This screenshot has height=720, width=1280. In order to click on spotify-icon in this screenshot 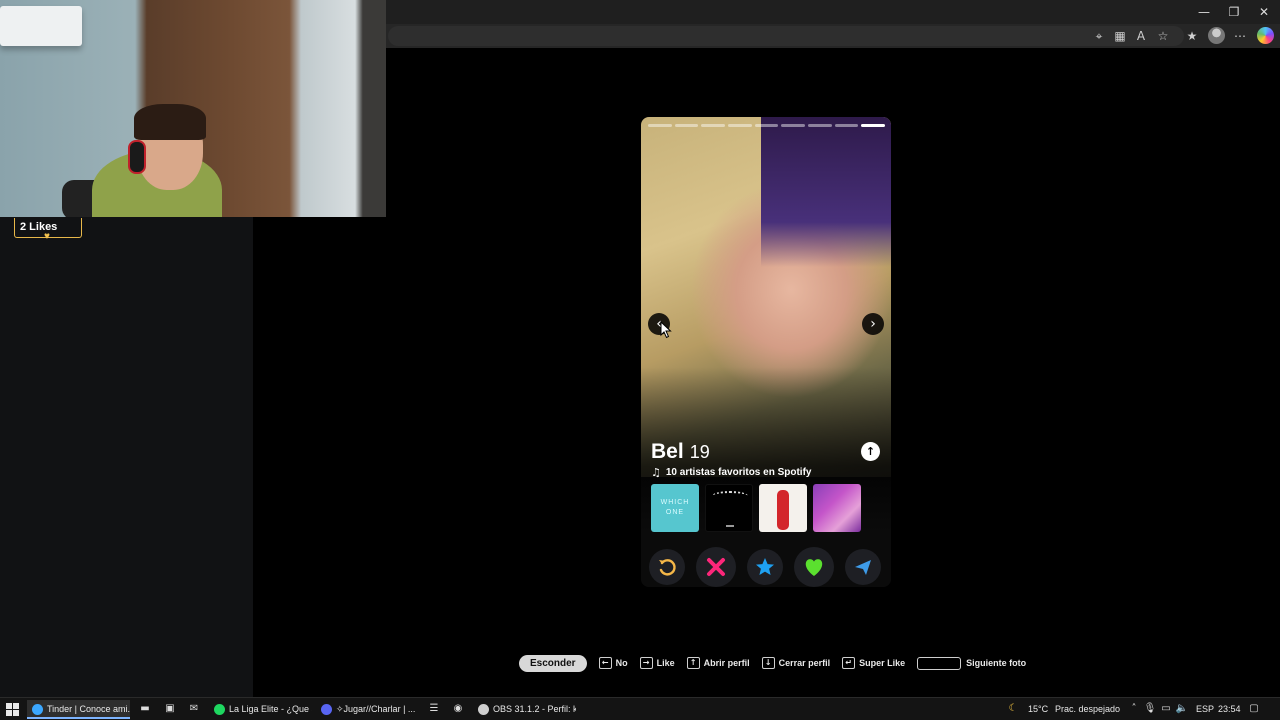, I will do `click(219, 709)`.